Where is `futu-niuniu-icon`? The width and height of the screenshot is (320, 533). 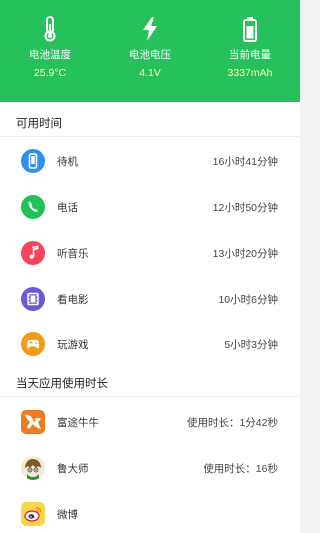 futu-niuniu-icon is located at coordinates (33, 422).